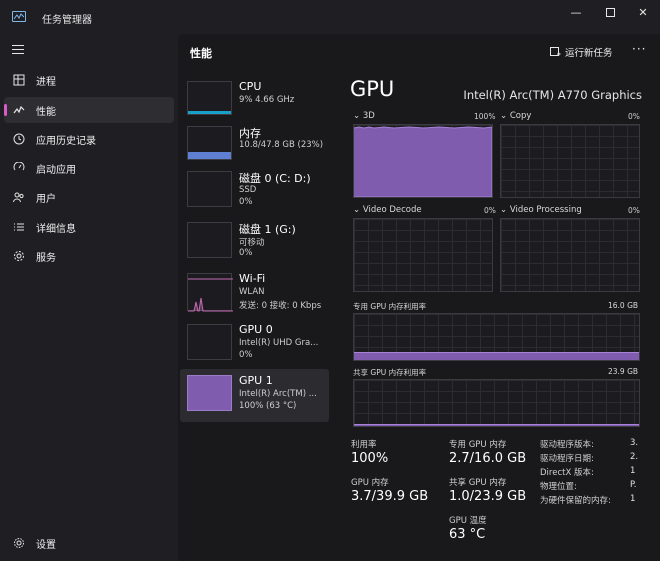  What do you see at coordinates (387, 210) in the screenshot?
I see `engine-video-decode-label: ⌄ Video Decode` at bounding box center [387, 210].